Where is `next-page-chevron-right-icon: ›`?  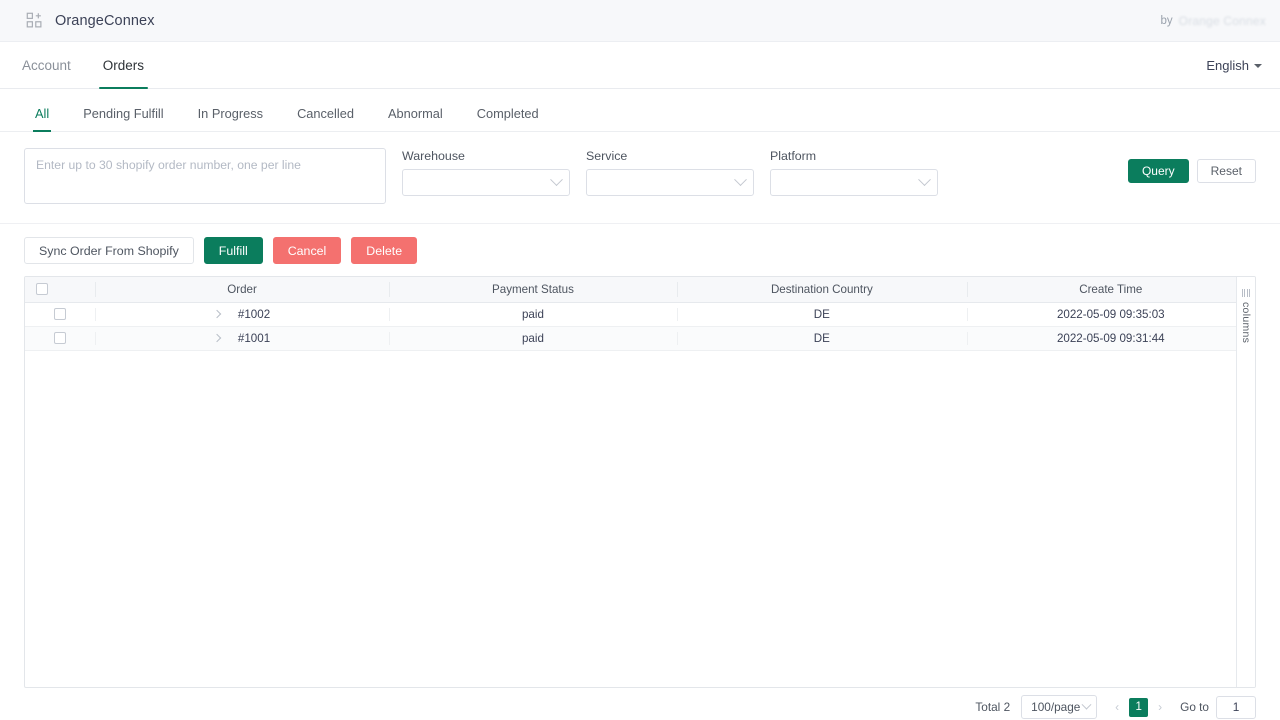 next-page-chevron-right-icon: › is located at coordinates (1160, 707).